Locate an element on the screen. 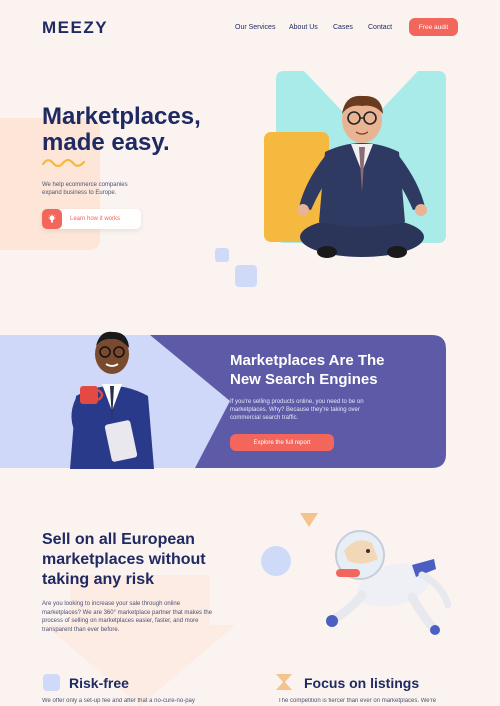 The image size is (500, 706). banner-title-line1: Marketplaces Are The is located at coordinates (307, 360).